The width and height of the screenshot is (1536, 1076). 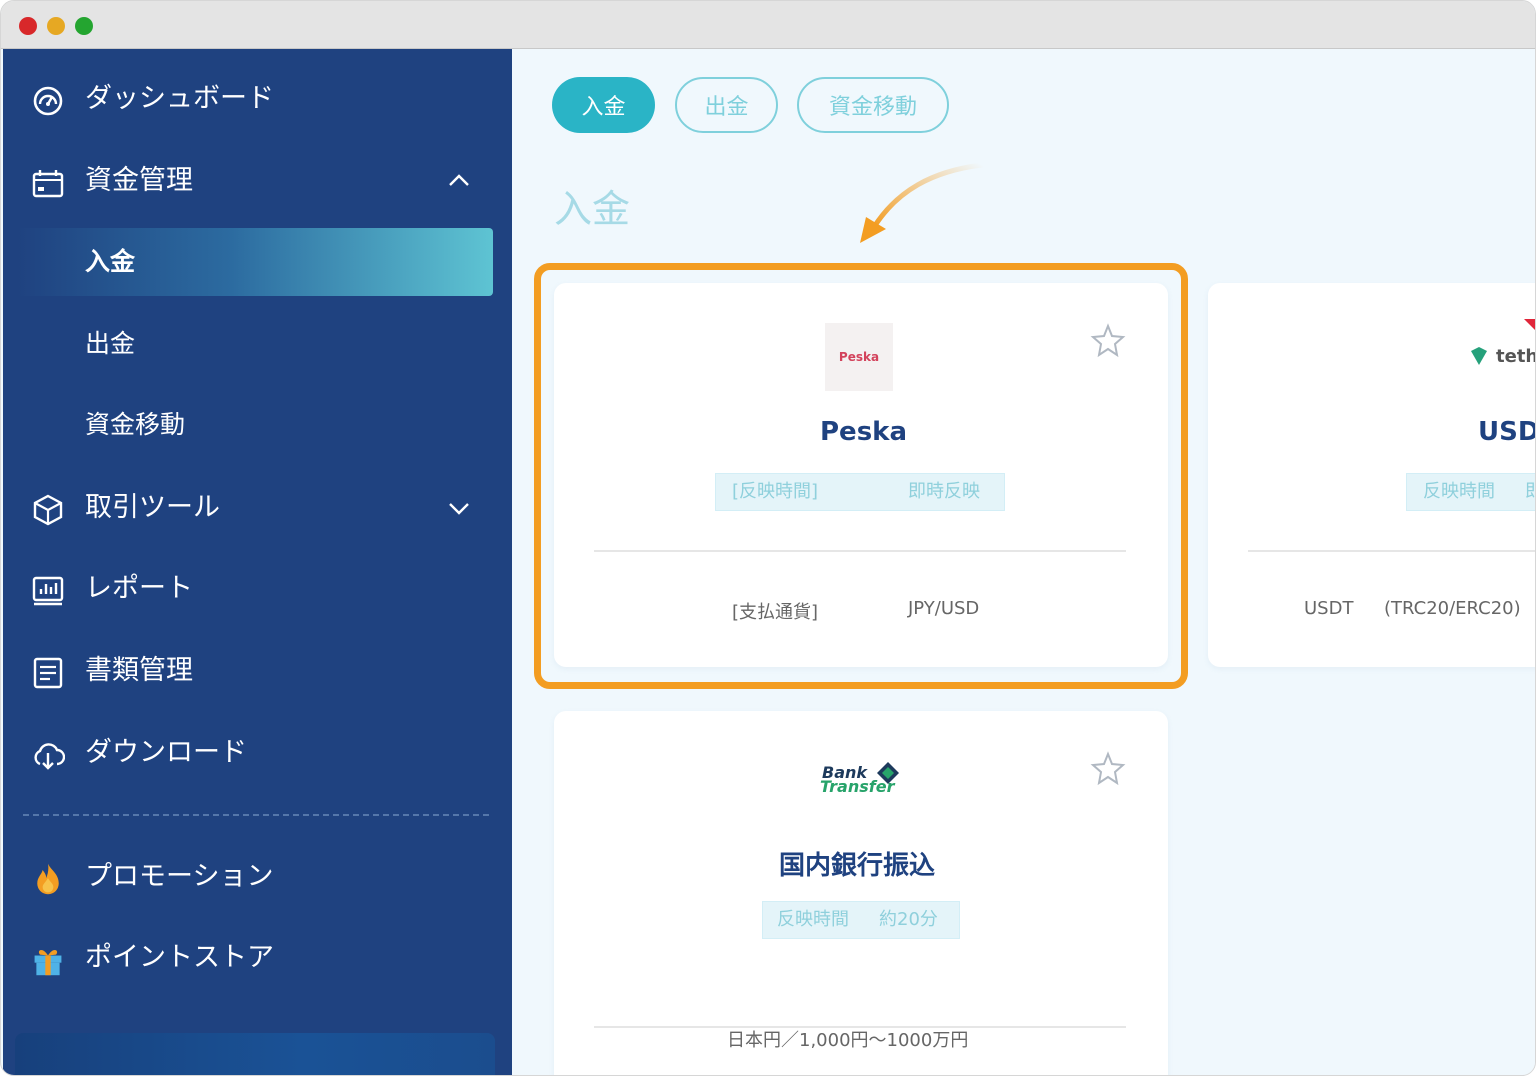 I want to click on sidebar-subitem-label: 出金, so click(x=110, y=343).